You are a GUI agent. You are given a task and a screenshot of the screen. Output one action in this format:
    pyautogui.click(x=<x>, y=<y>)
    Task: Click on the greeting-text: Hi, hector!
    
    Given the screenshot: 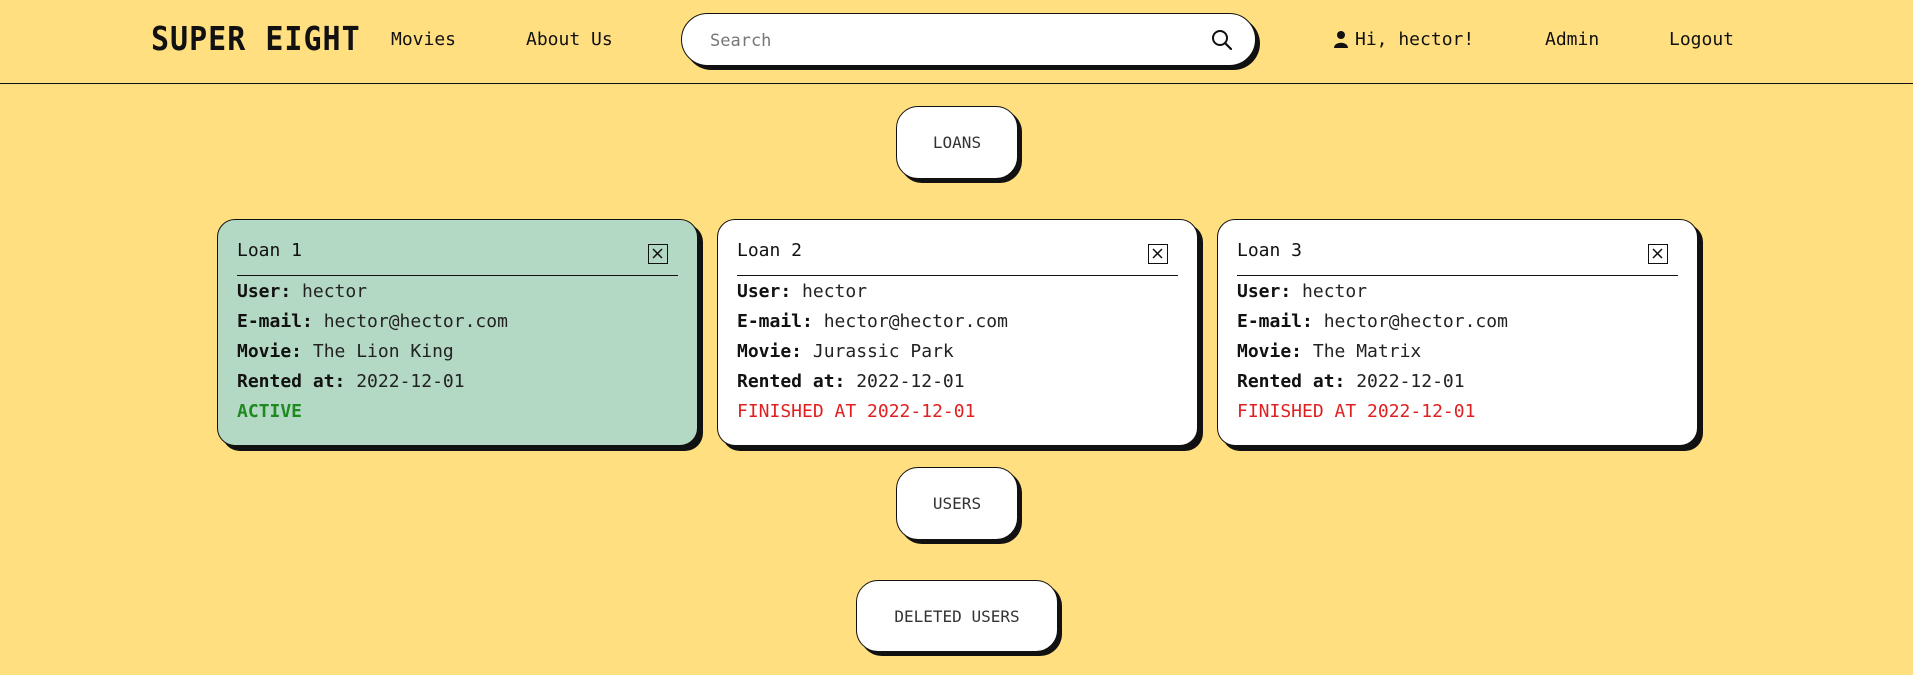 What is the action you would take?
    pyautogui.click(x=1415, y=39)
    